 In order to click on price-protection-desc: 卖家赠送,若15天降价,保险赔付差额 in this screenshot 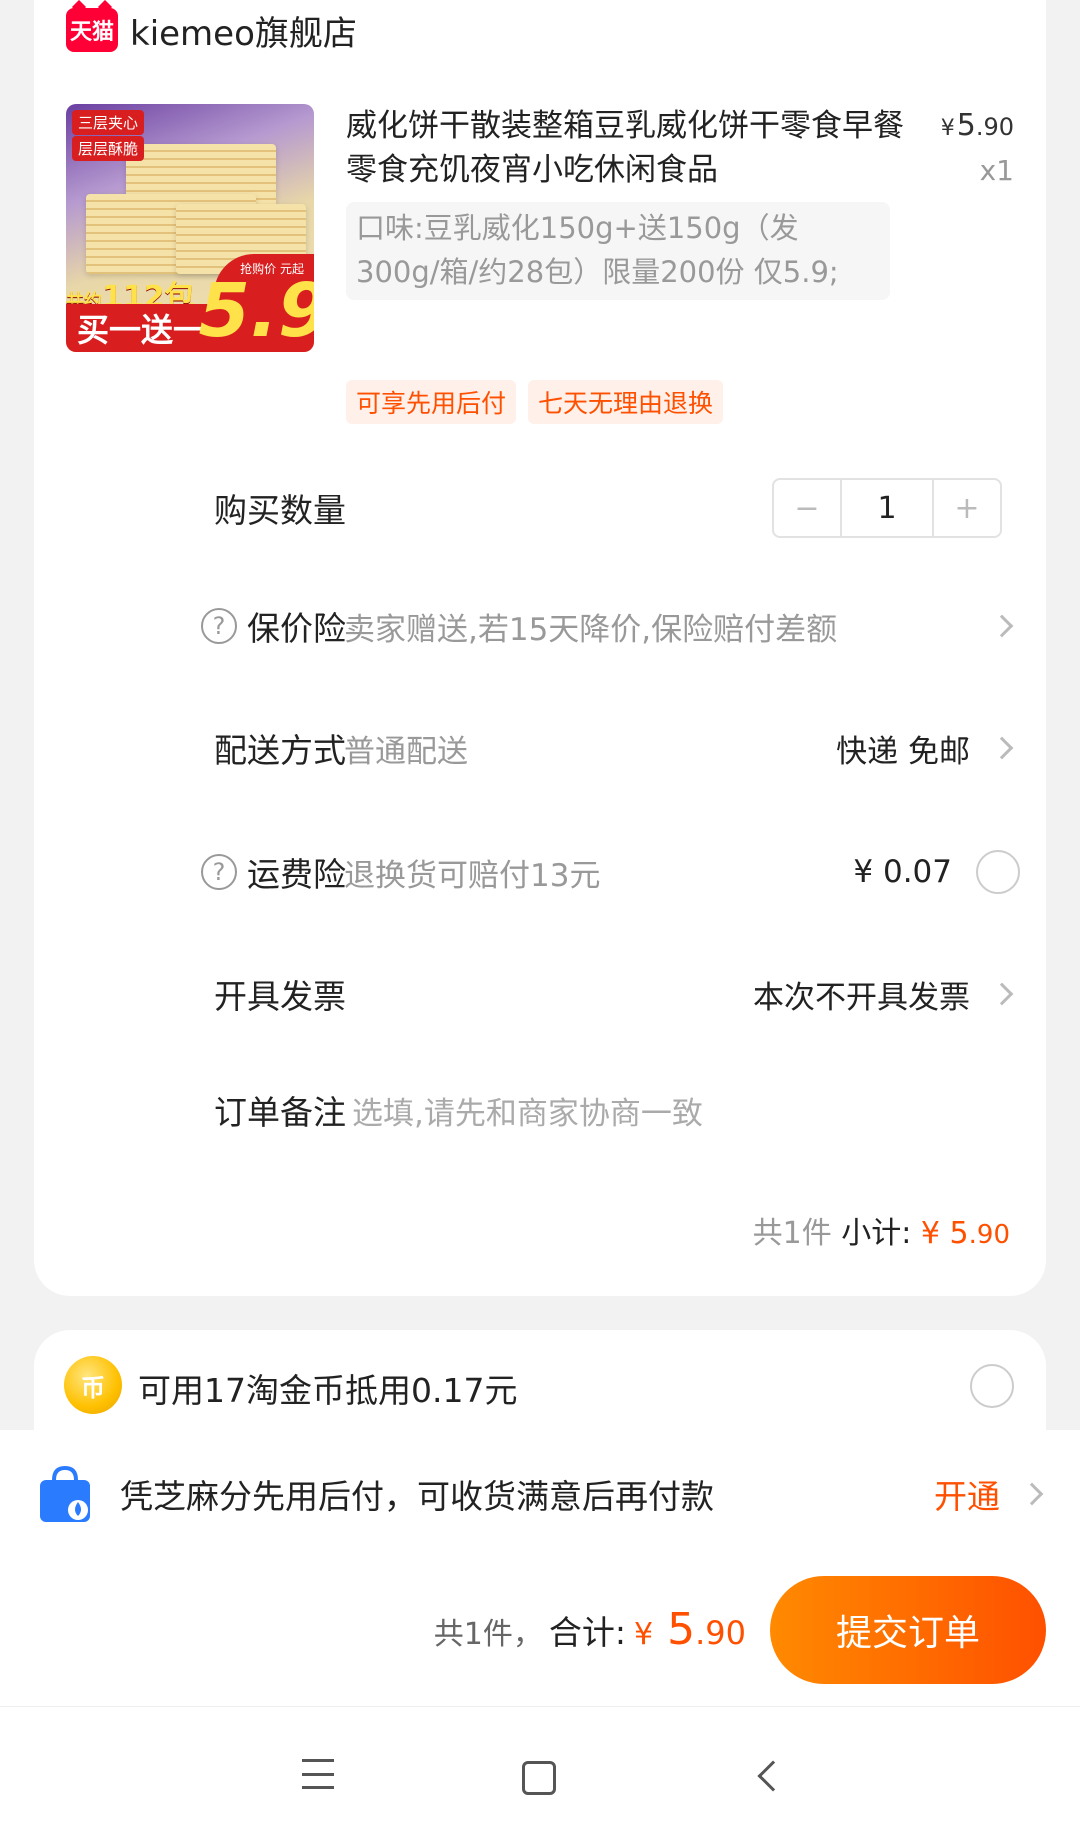, I will do `click(591, 629)`.